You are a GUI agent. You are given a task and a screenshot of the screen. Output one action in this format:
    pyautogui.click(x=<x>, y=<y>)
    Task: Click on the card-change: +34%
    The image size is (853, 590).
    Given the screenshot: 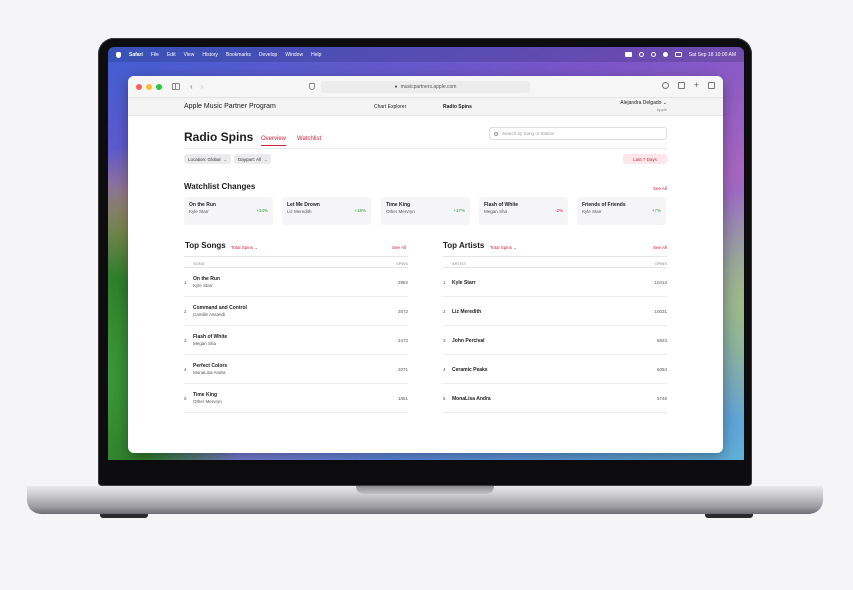 What is the action you would take?
    pyautogui.click(x=262, y=210)
    